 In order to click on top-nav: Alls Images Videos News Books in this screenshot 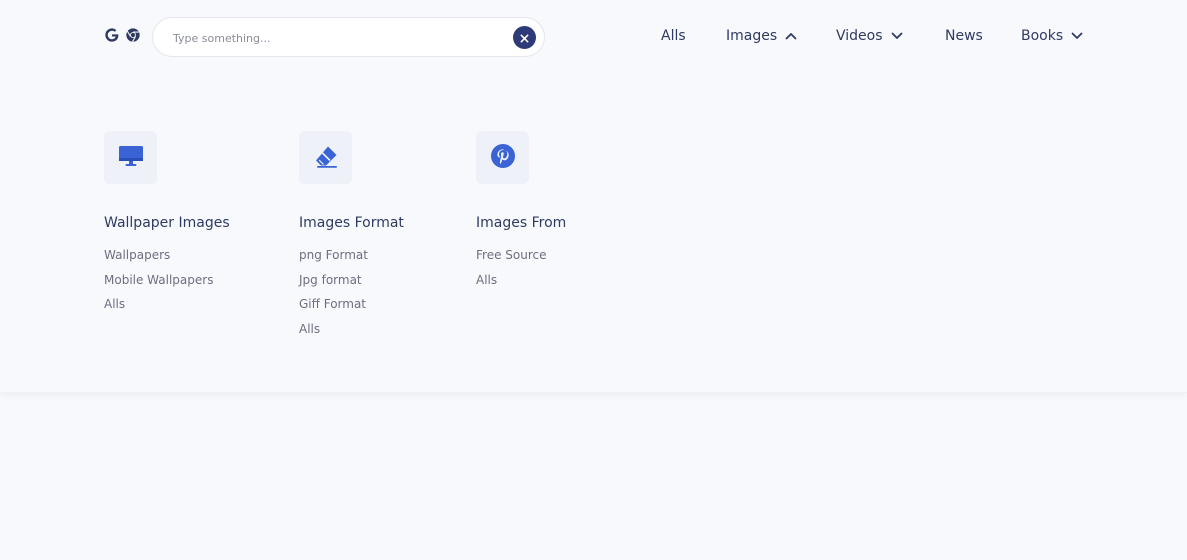, I will do `click(593, 38)`.